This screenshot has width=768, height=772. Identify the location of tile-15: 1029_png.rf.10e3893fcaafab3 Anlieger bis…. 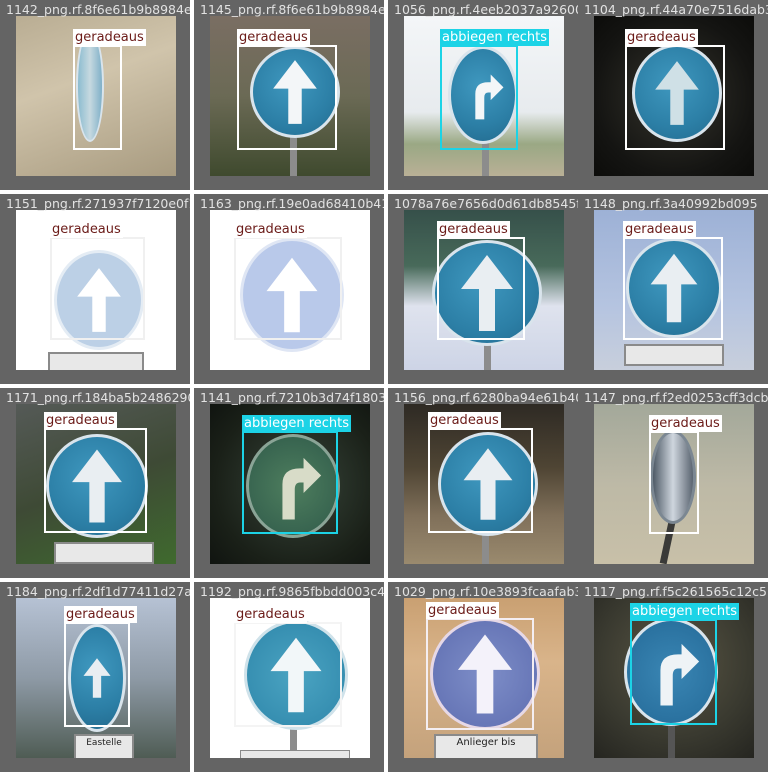
(483, 677).